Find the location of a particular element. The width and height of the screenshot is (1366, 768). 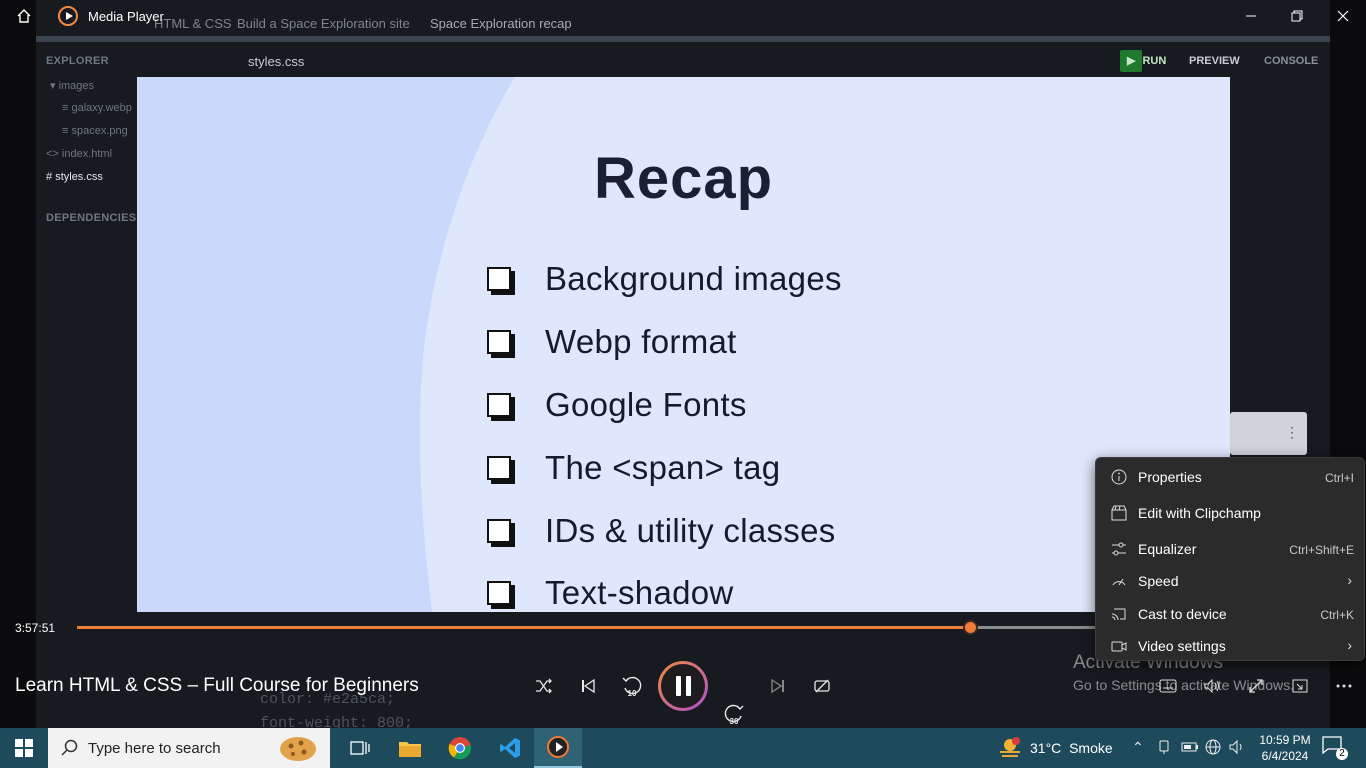

windows-start-icon is located at coordinates (24, 748).